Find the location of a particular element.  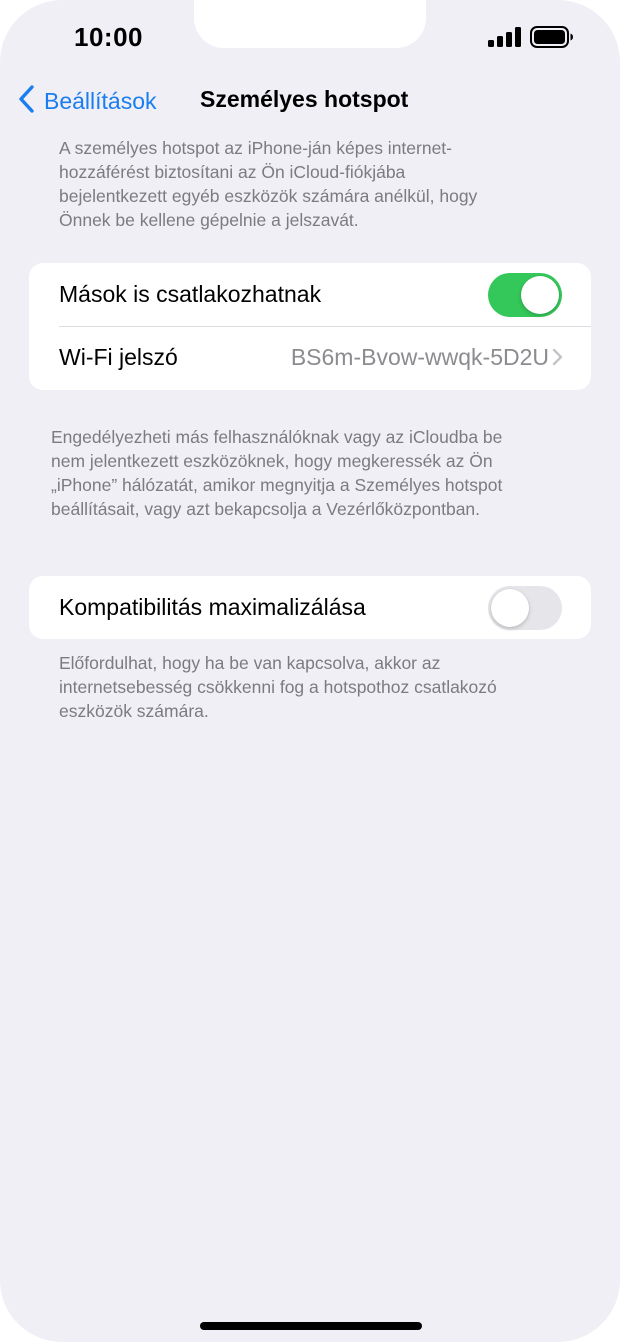

footer-line: eszközök számára. is located at coordinates (134, 711).